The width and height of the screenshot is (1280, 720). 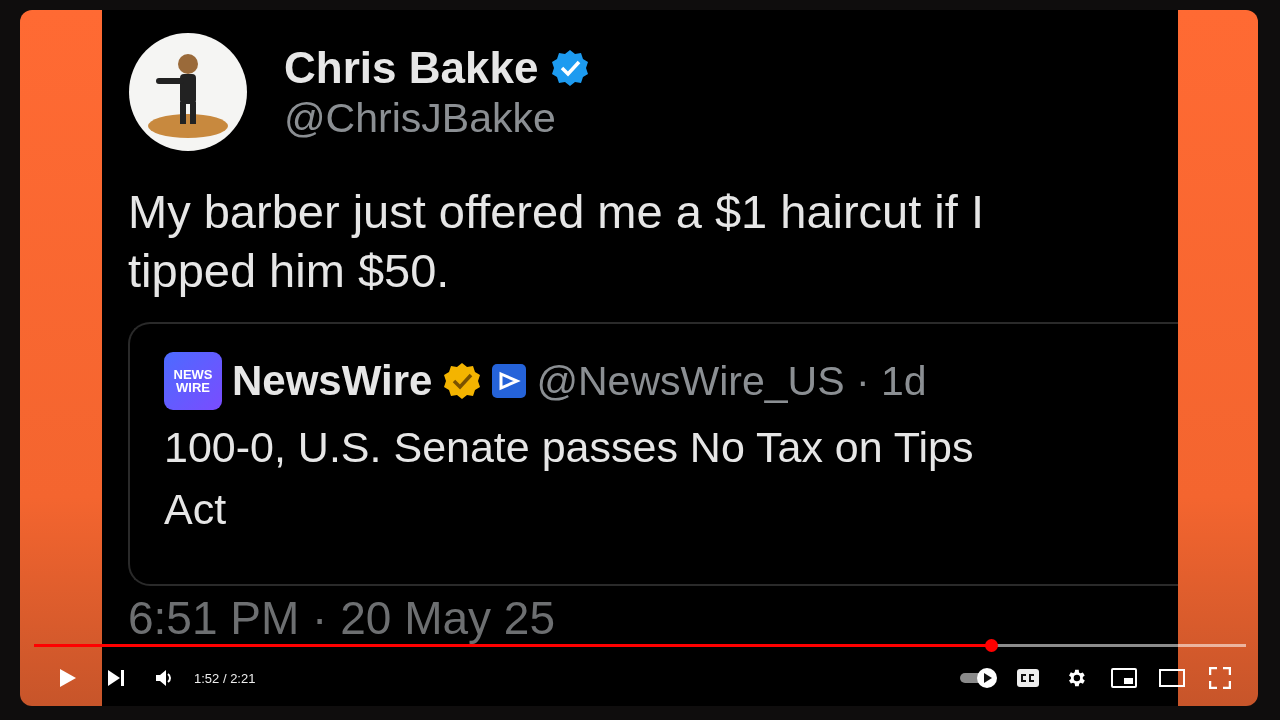 What do you see at coordinates (1124, 678) in the screenshot?
I see `miniplayer-icon` at bounding box center [1124, 678].